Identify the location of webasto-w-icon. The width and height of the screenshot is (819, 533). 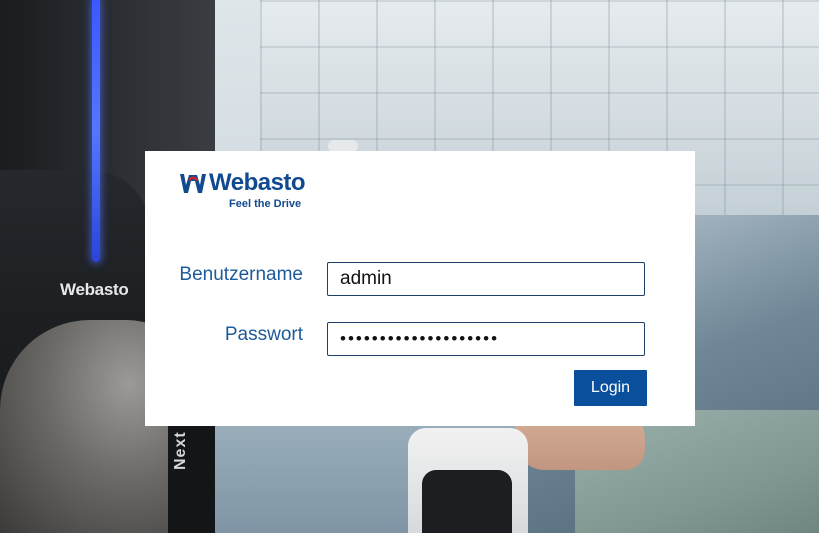
(193, 183).